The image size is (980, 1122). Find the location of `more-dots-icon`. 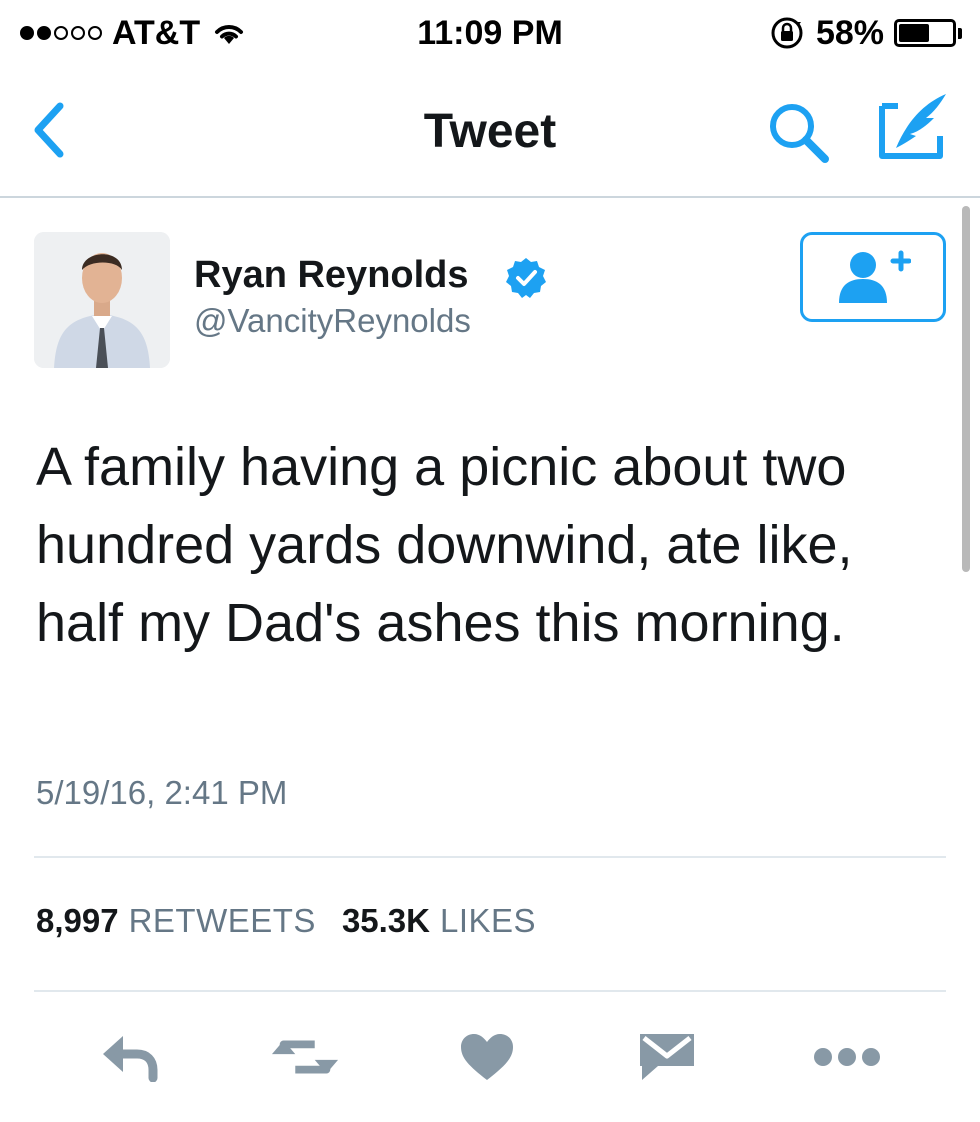

more-dots-icon is located at coordinates (847, 1057).